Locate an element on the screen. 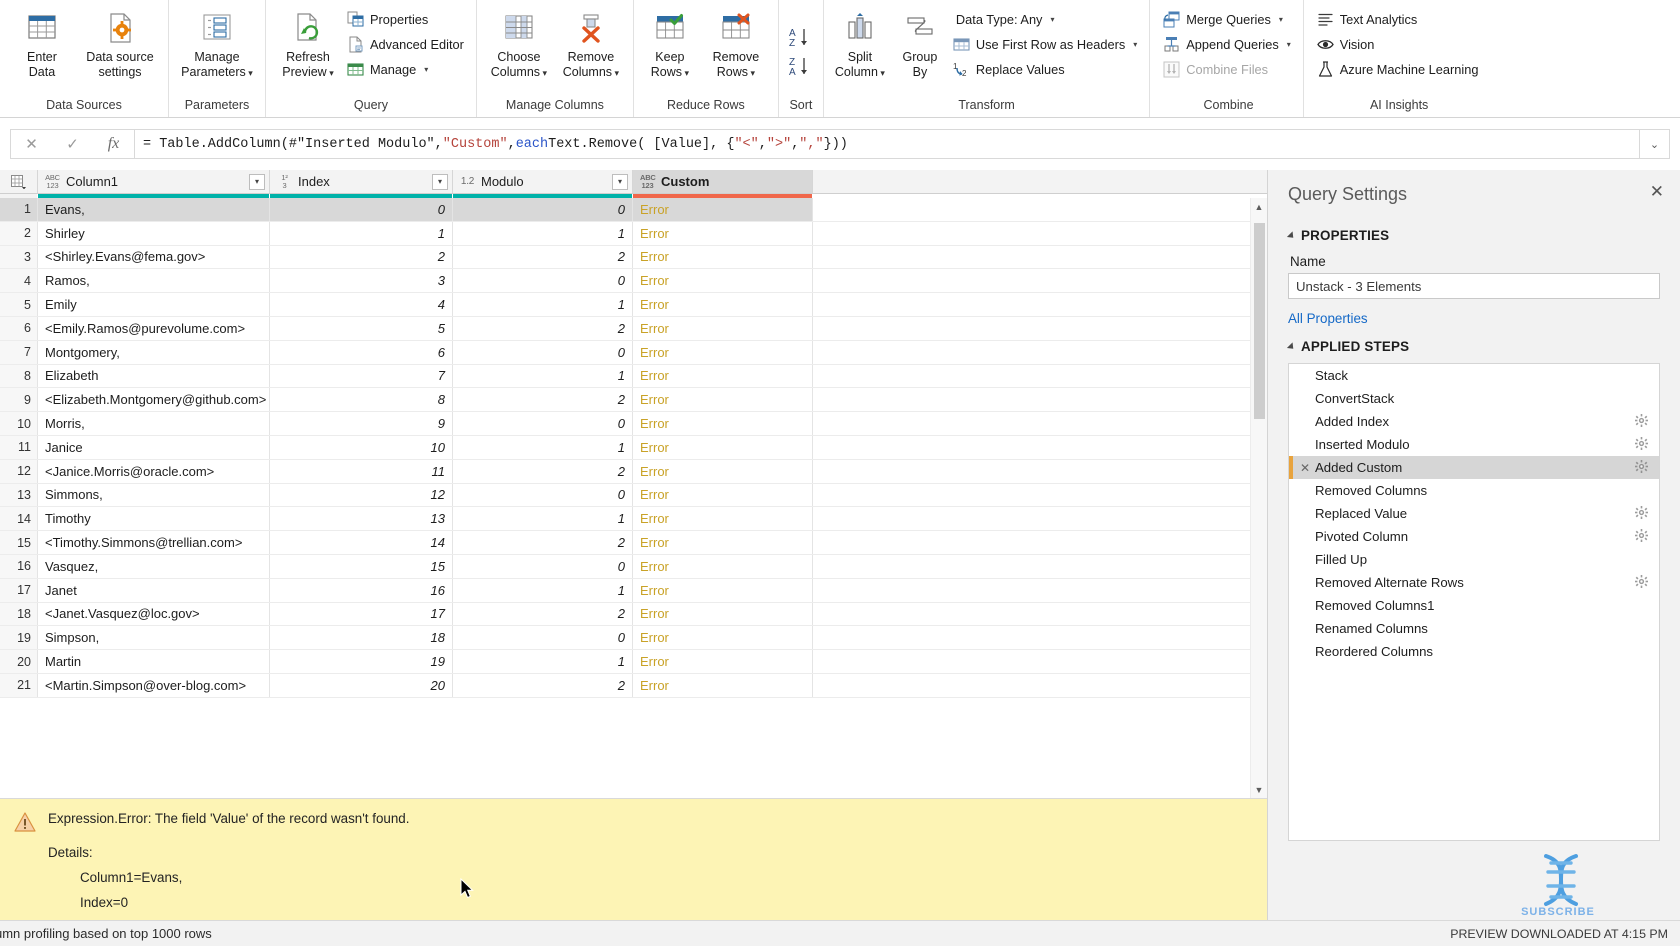 The height and width of the screenshot is (946, 1680). sort-descending-button: Z A is located at coordinates (801, 68).